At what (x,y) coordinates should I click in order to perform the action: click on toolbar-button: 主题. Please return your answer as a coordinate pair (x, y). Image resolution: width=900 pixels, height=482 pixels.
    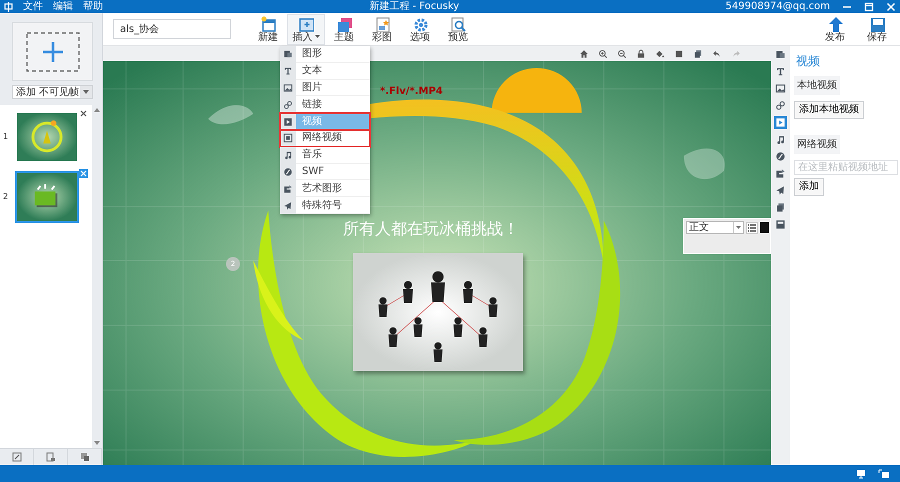
    Looking at the image, I should click on (344, 29).